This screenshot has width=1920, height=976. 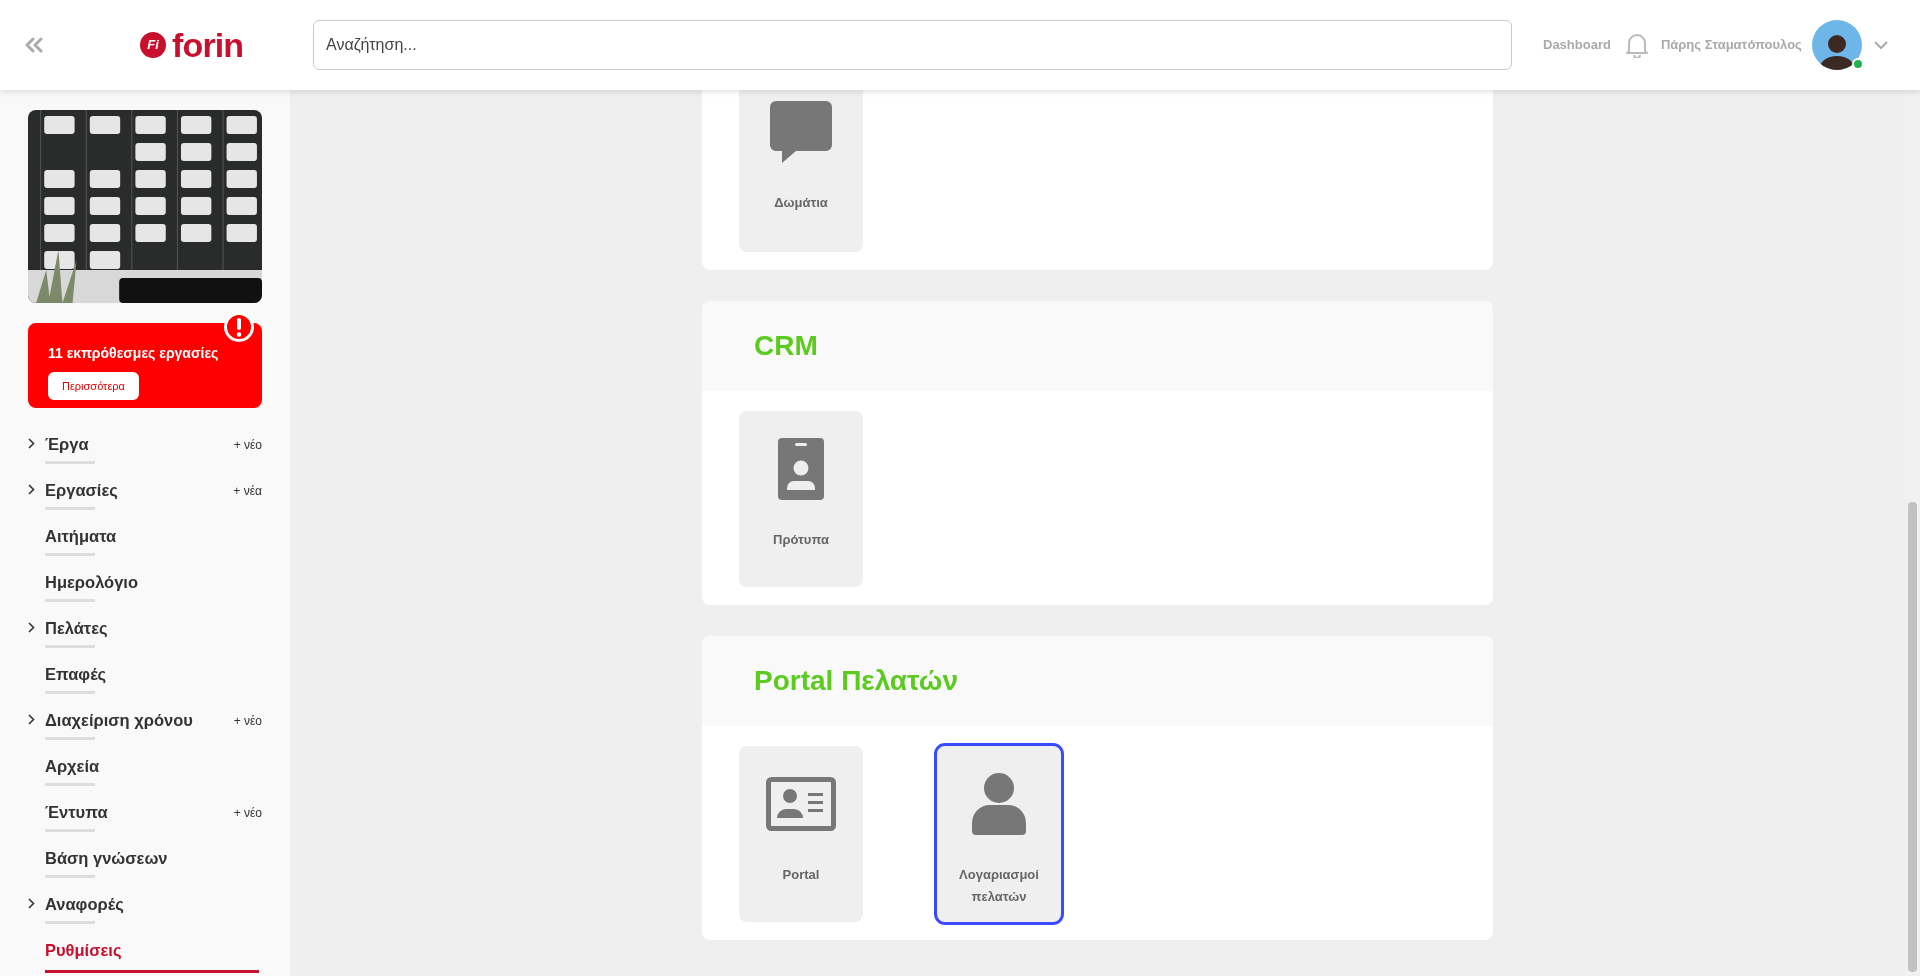 What do you see at coordinates (801, 469) in the screenshot?
I see `id-badge-icon` at bounding box center [801, 469].